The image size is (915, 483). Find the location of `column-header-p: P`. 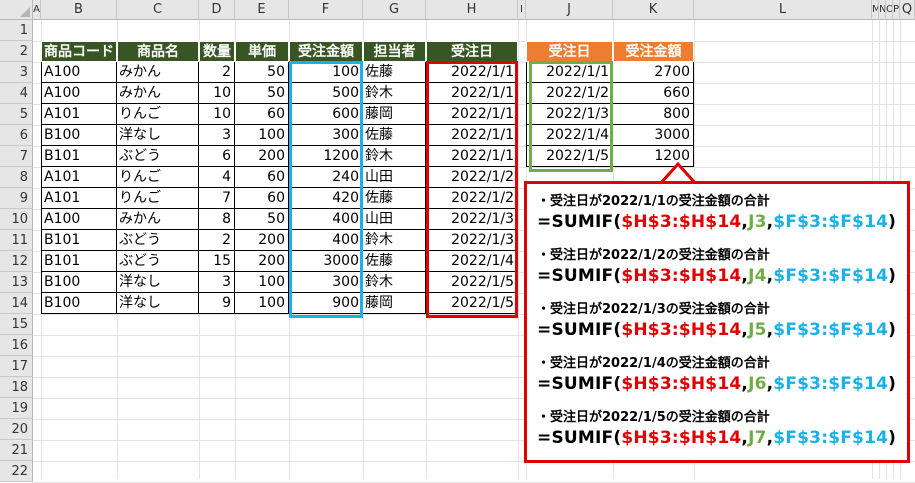

column-header-p: P is located at coordinates (896, 10).